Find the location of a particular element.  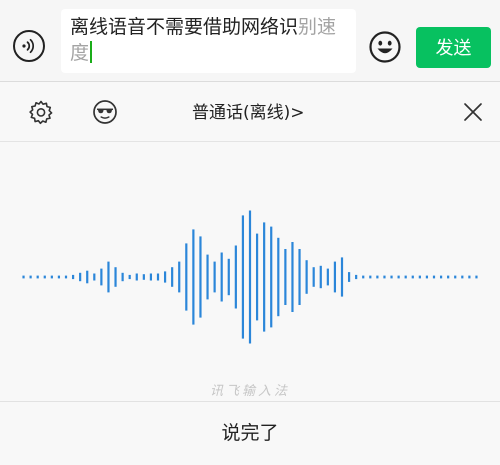

gear-icon is located at coordinates (41, 112).